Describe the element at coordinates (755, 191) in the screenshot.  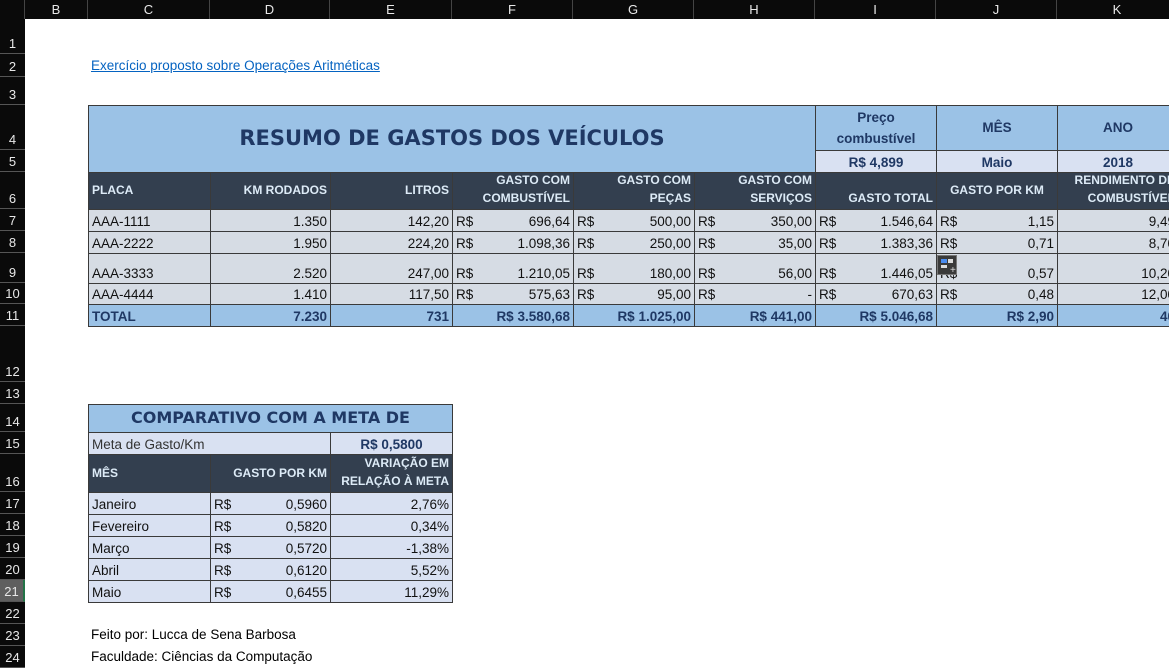
I see `column-title-6: GASTO COM SERVIÇOS` at that location.